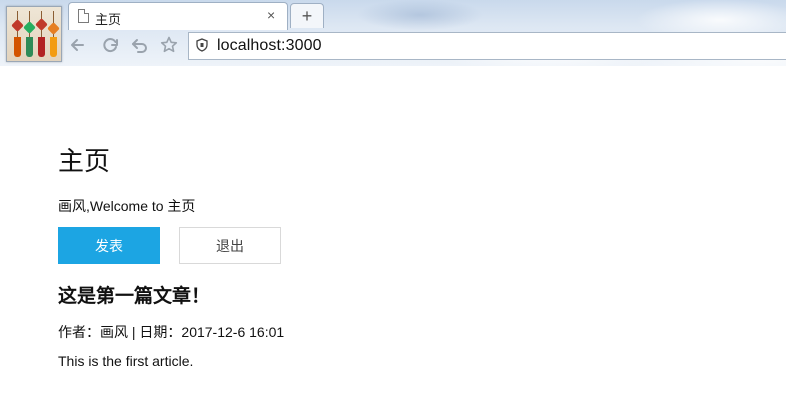 This screenshot has width=786, height=419. Describe the element at coordinates (134, 294) in the screenshot. I see `article-title: 这是第一篇文章！` at that location.